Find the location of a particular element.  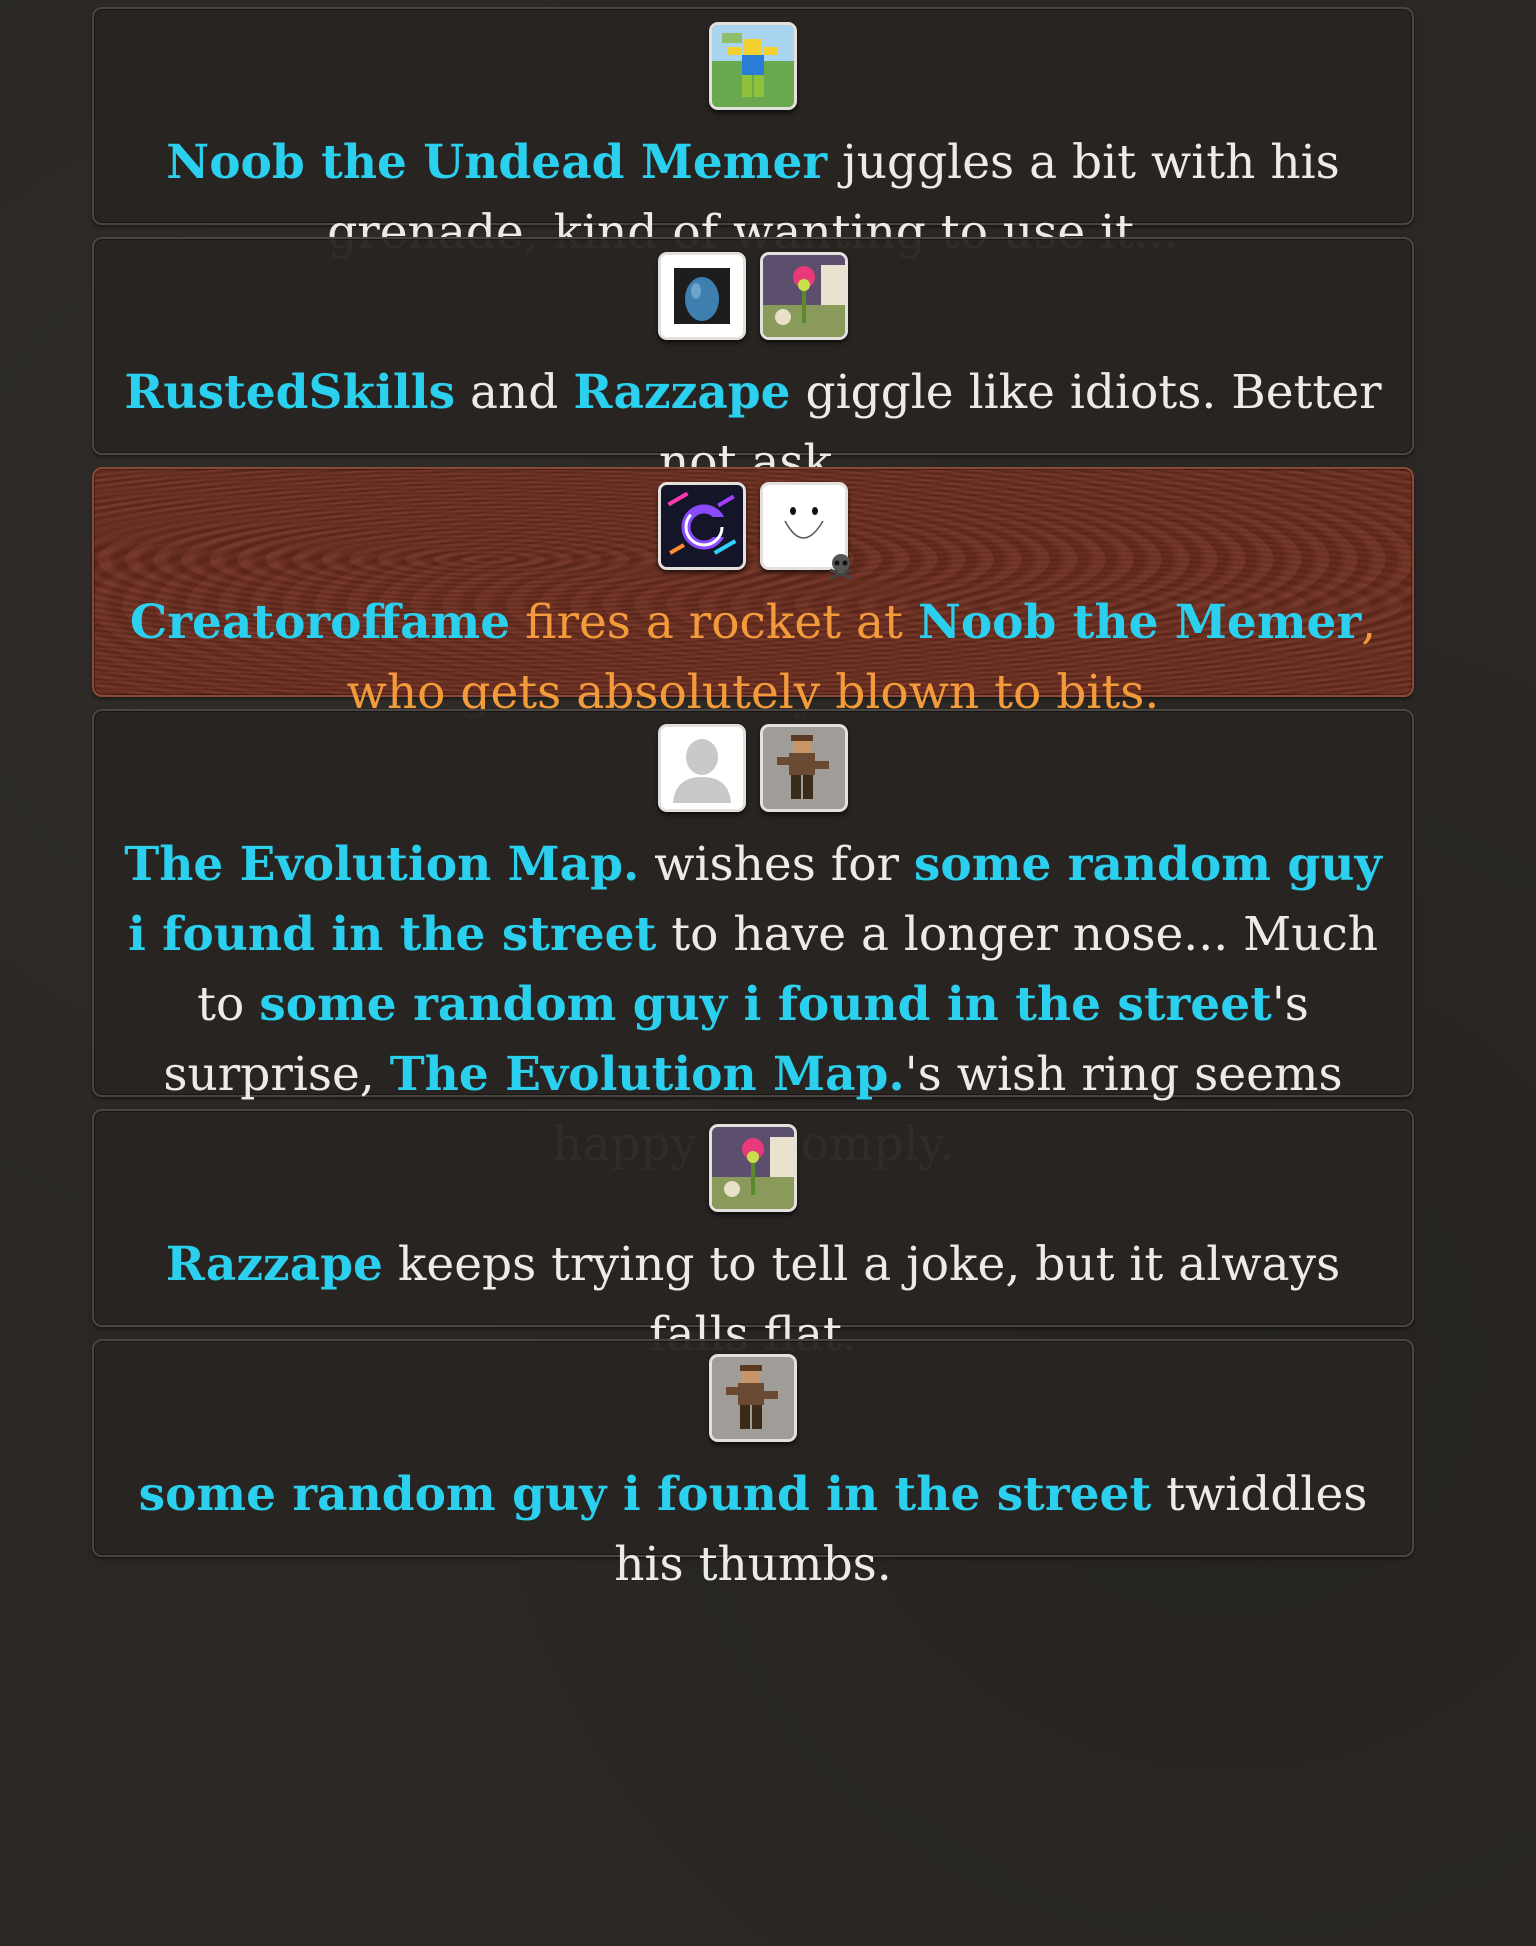

blue-egg-avatar-icon is located at coordinates (702, 296).